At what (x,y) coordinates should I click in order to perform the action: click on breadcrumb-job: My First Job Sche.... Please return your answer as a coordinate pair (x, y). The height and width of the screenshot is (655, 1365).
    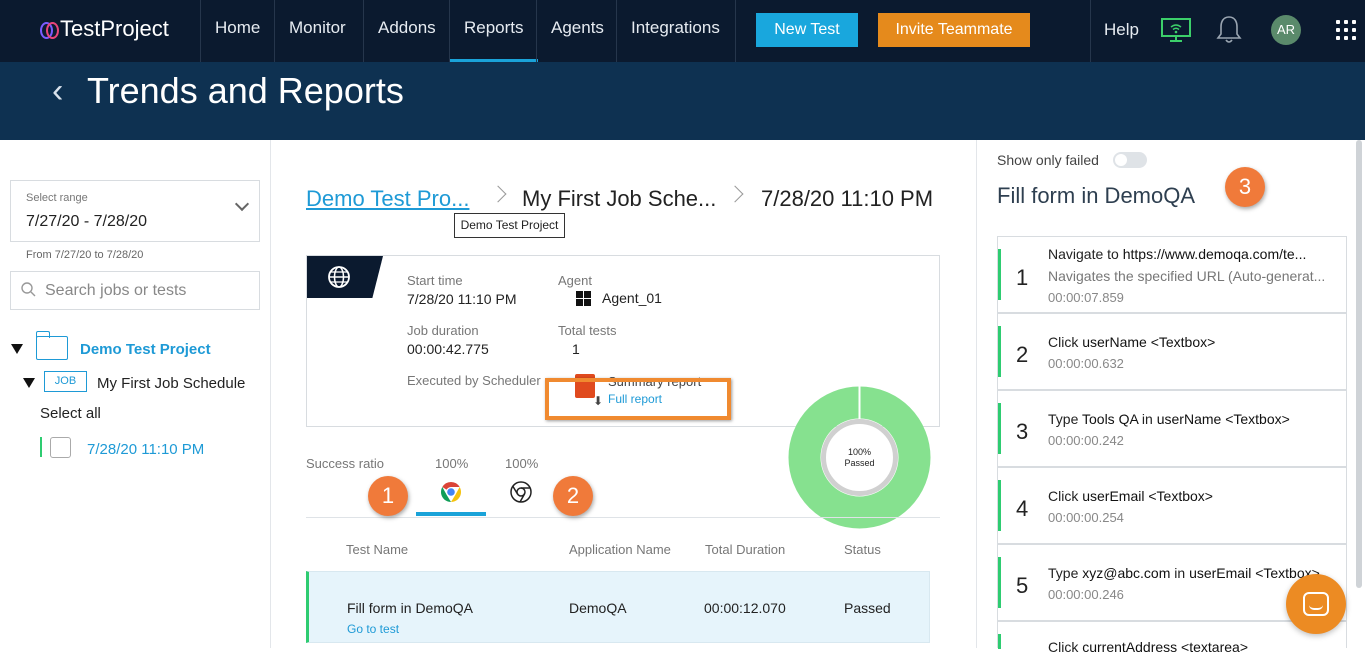
    Looking at the image, I should click on (619, 199).